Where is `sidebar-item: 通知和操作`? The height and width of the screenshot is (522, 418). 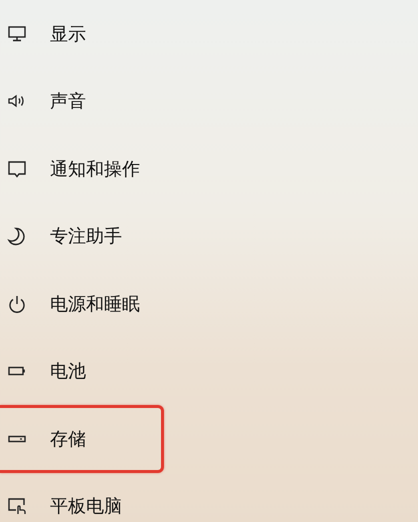 sidebar-item: 通知和操作 is located at coordinates (82, 168).